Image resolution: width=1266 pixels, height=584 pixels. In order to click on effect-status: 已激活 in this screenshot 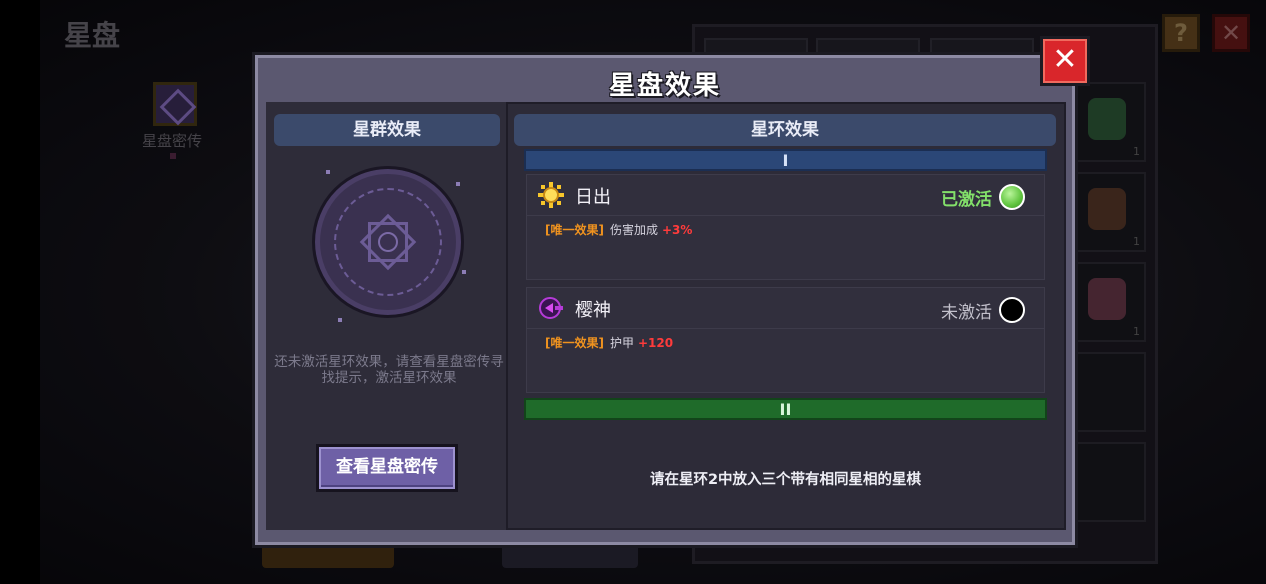, I will do `click(966, 200)`.